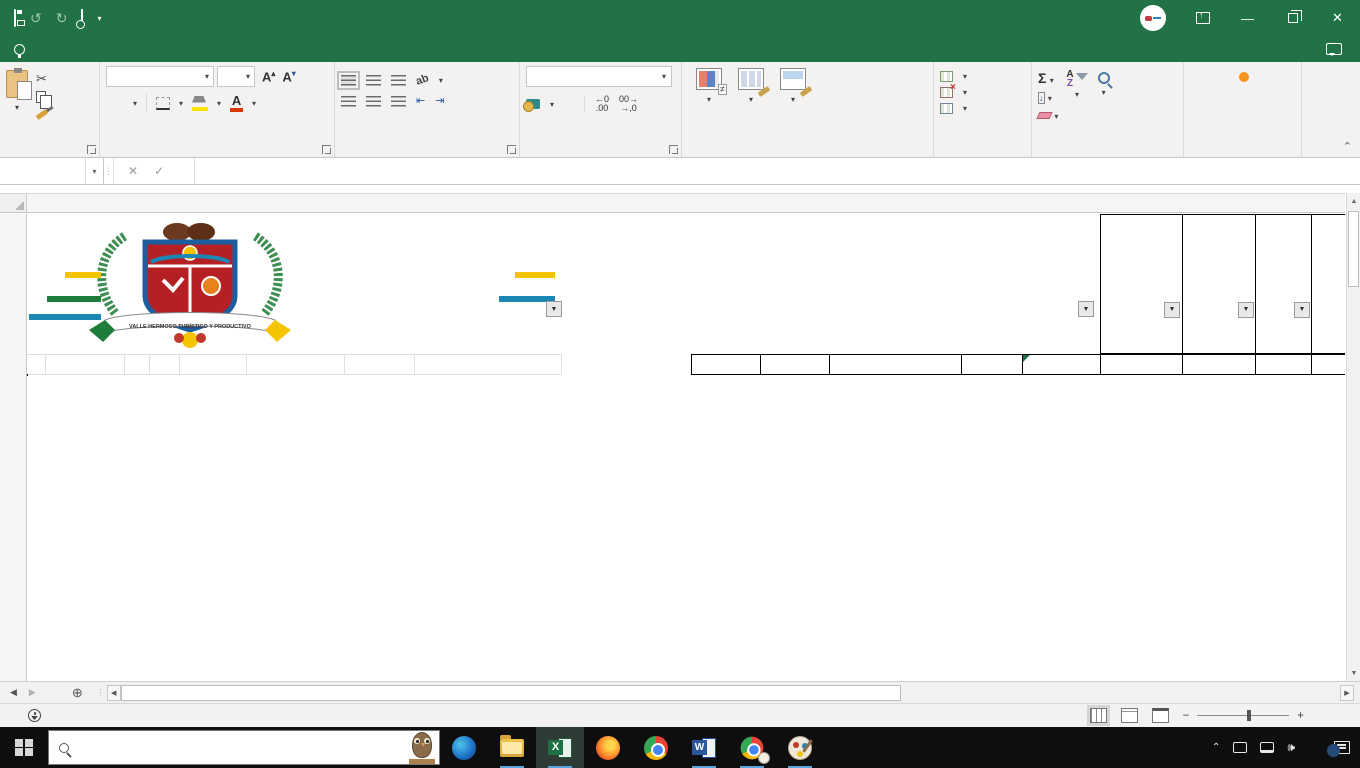  What do you see at coordinates (1219, 284) in the screenshot?
I see `retention-header-r: ▼` at bounding box center [1219, 284].